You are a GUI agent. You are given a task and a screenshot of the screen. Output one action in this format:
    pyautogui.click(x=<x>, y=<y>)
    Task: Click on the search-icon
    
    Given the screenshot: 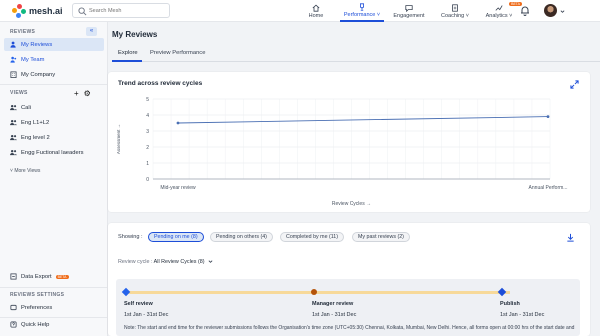 What is the action you would take?
    pyautogui.click(x=82, y=11)
    